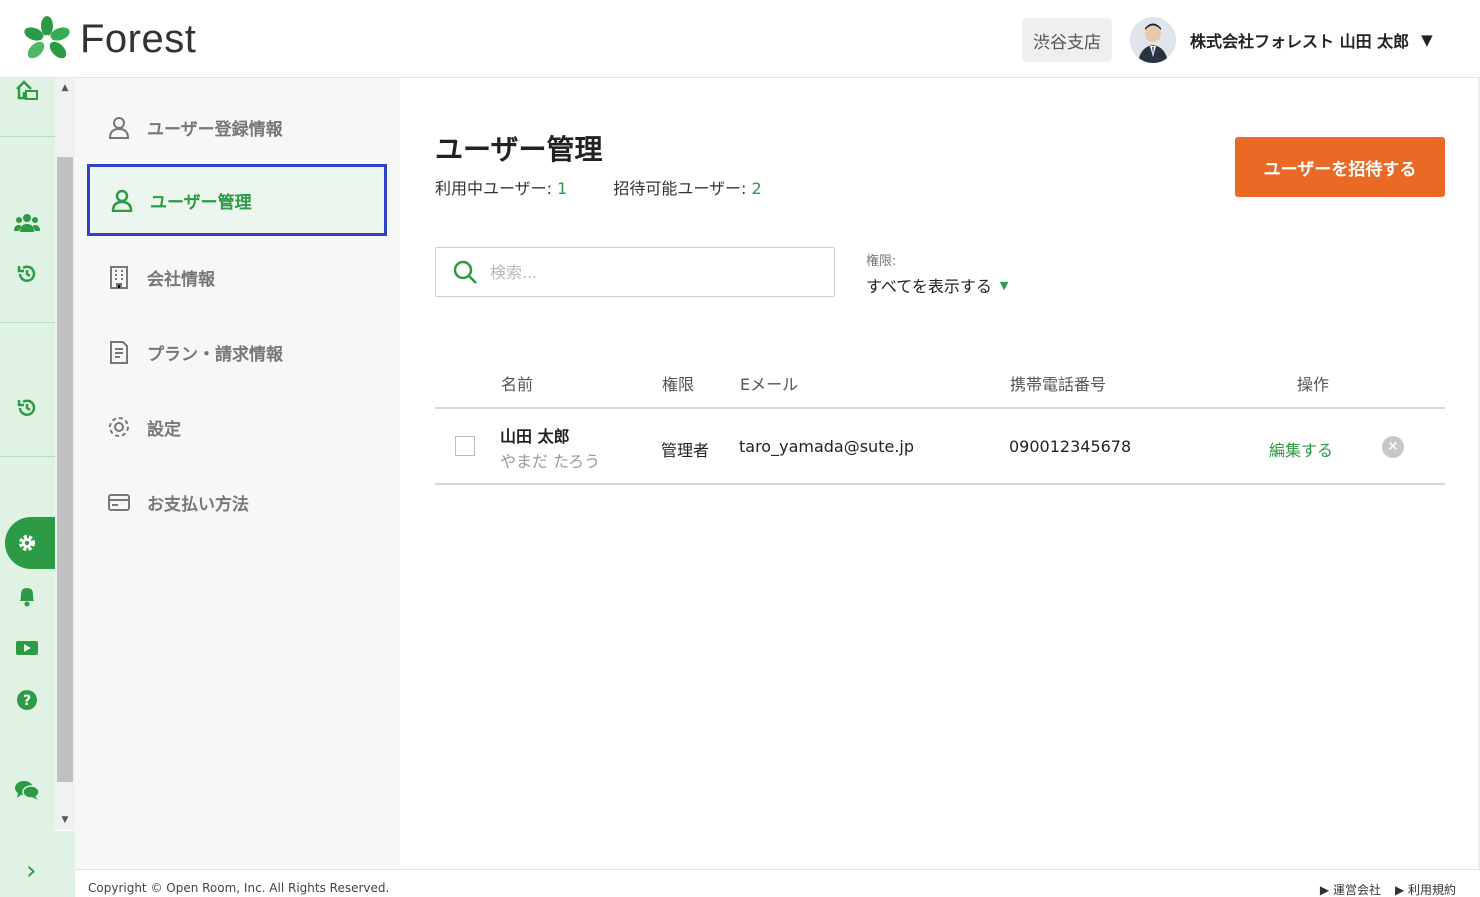  I want to click on subnav-item-user-management: ユーザー管理, so click(237, 200).